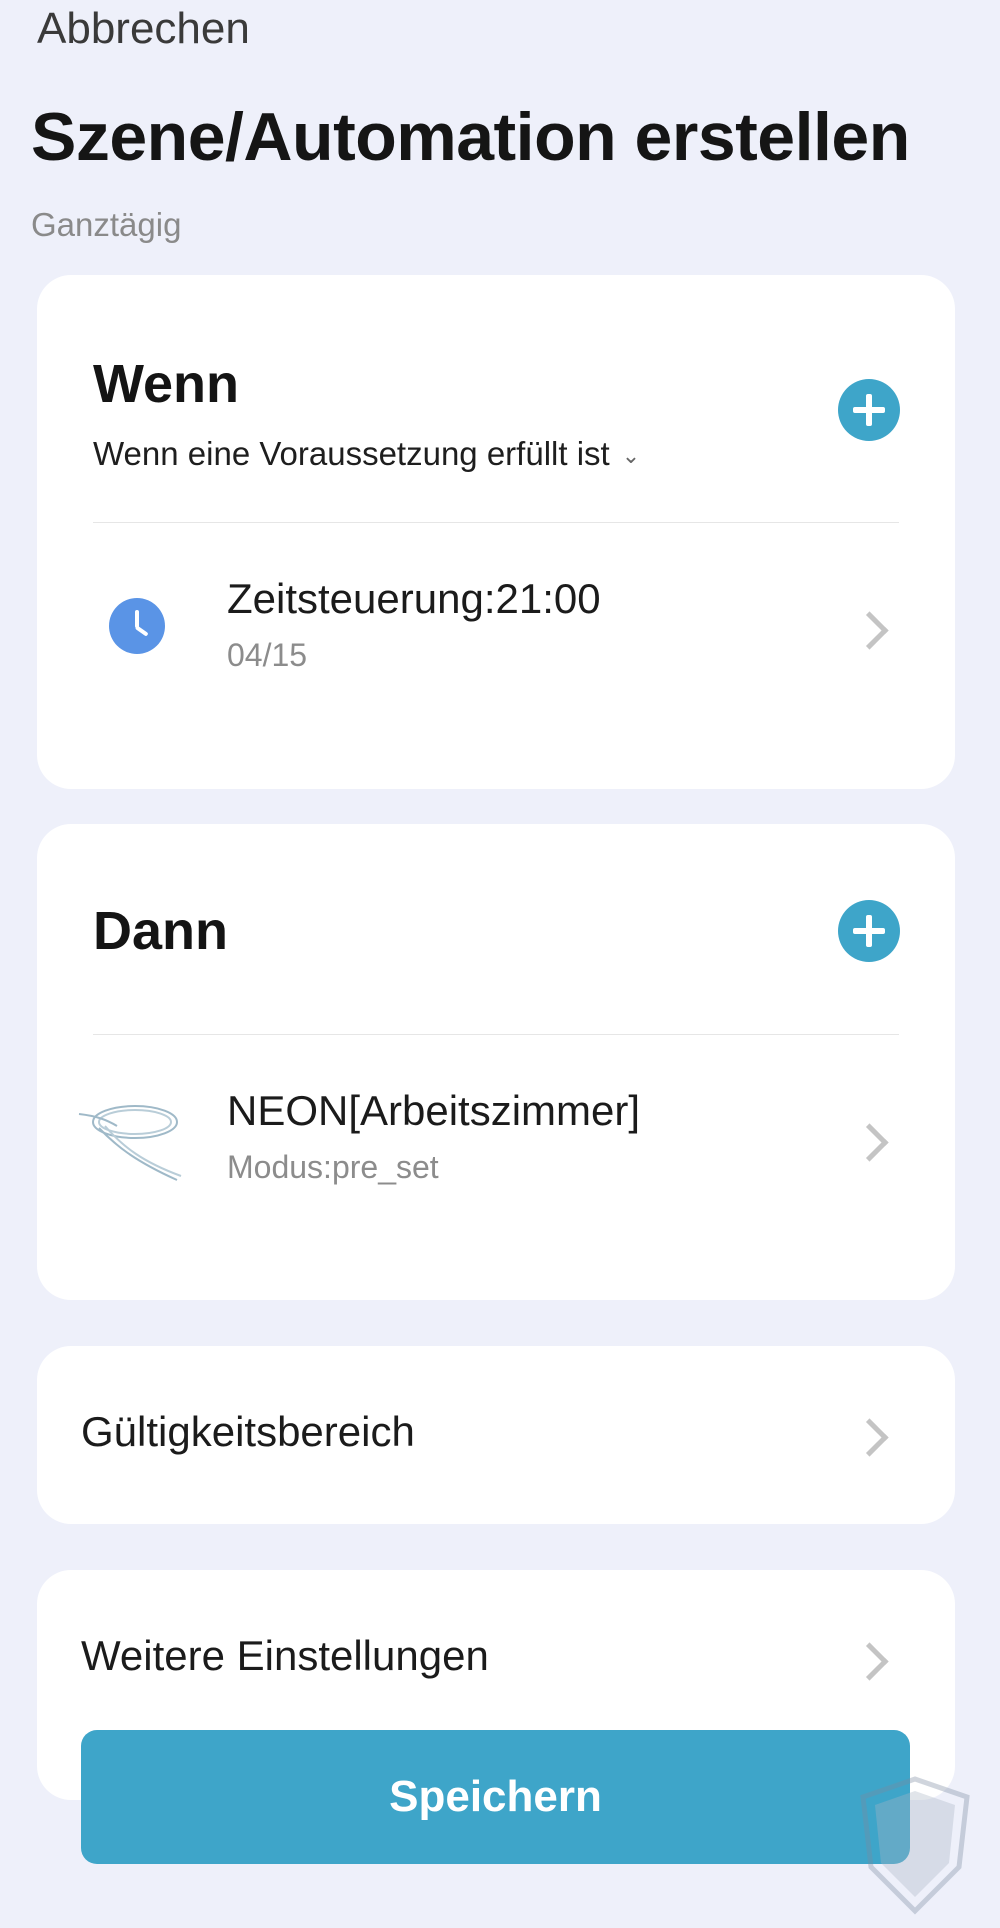 This screenshot has width=1000, height=1928. I want to click on scope-label: Gültigkeitsbereich, so click(248, 1431).